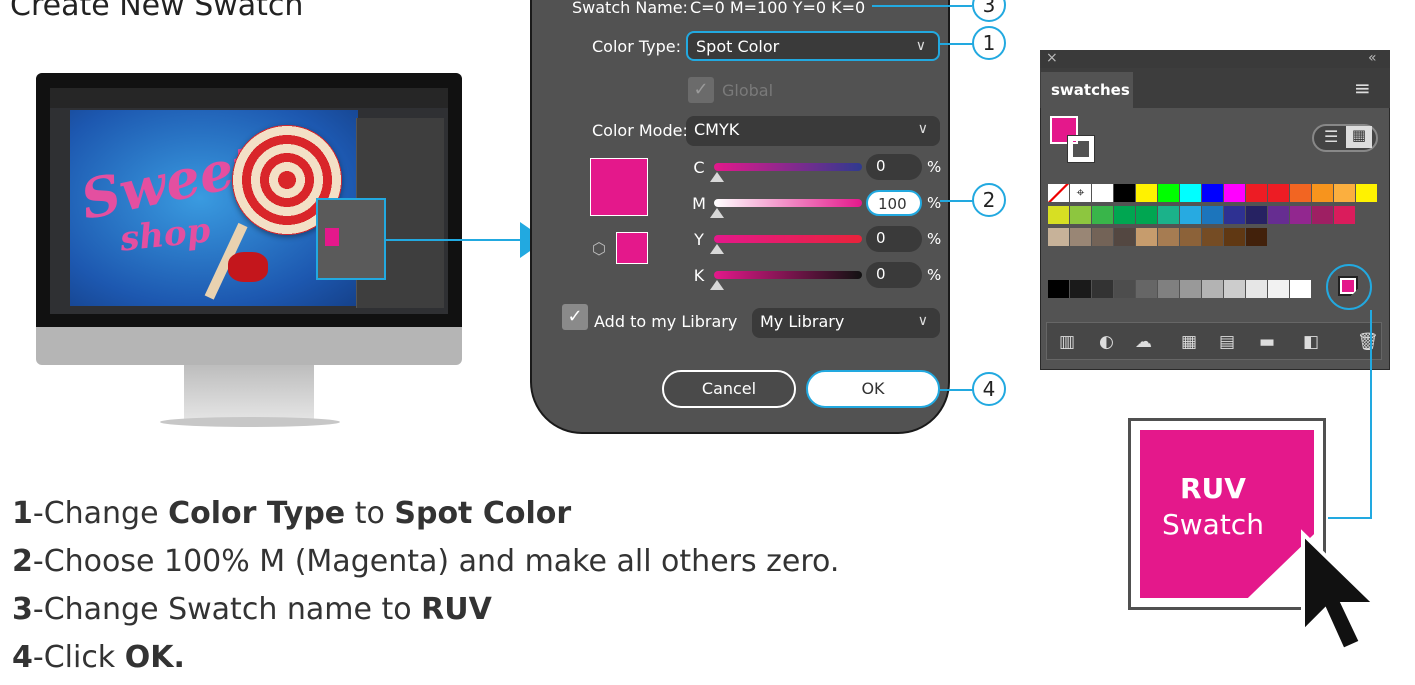  What do you see at coordinates (599, 248) in the screenshot?
I see `out-of-gamut-cube-icon: ⬡` at bounding box center [599, 248].